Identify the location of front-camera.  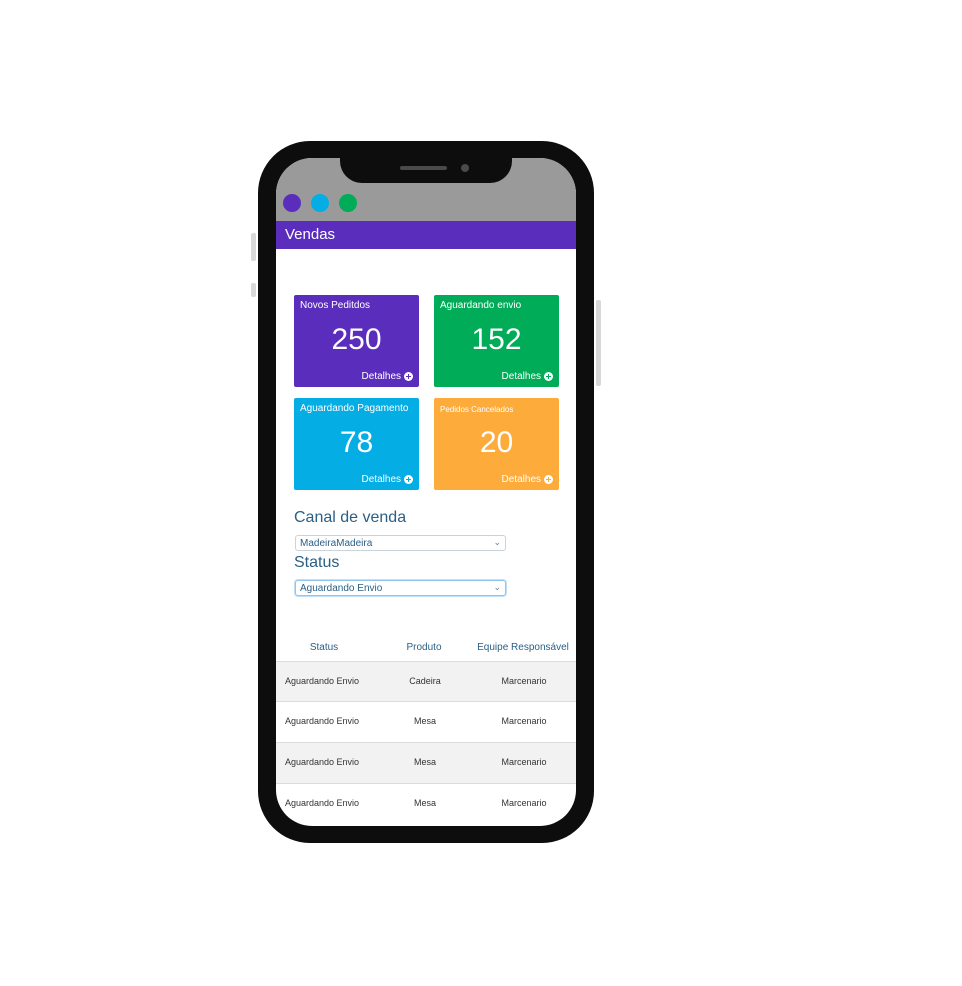
(465, 168).